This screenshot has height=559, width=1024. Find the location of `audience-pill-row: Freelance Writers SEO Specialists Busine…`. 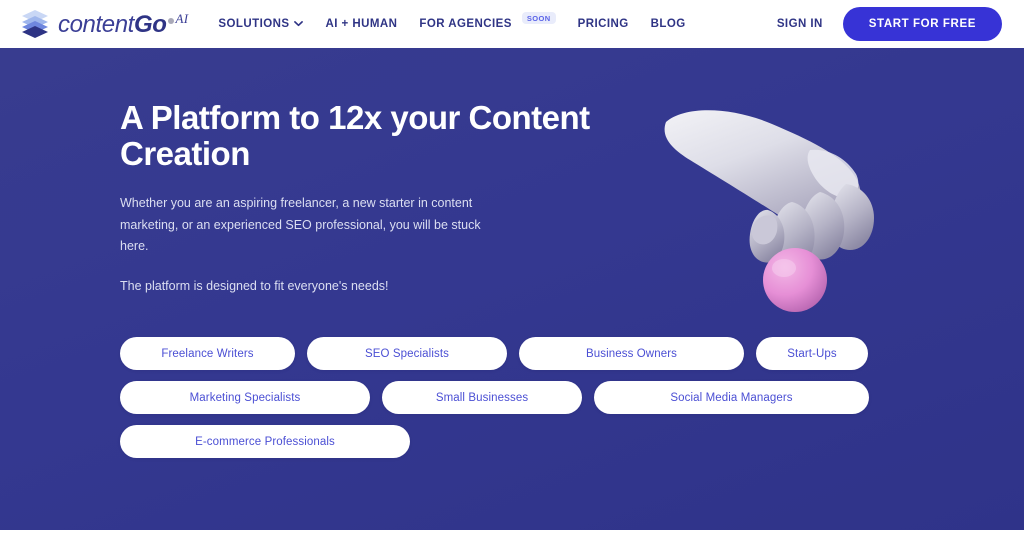

audience-pill-row: Freelance Writers SEO Specialists Busine… is located at coordinates (515, 353).